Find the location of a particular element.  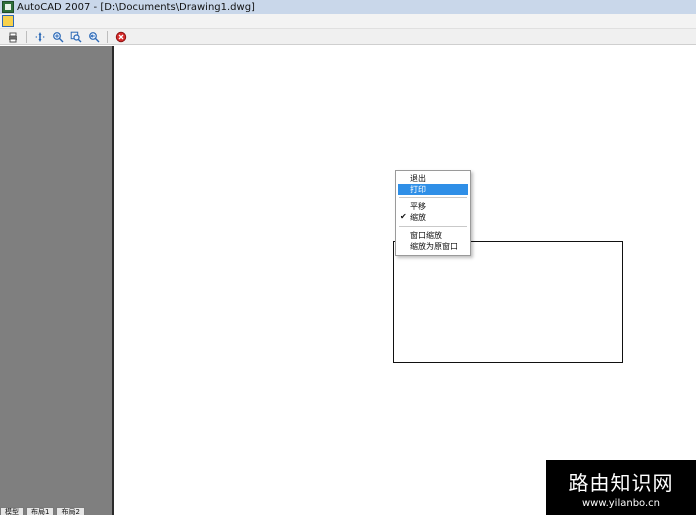

context-menu-item-window-zoom: 窗口缩放 is located at coordinates (433, 235).